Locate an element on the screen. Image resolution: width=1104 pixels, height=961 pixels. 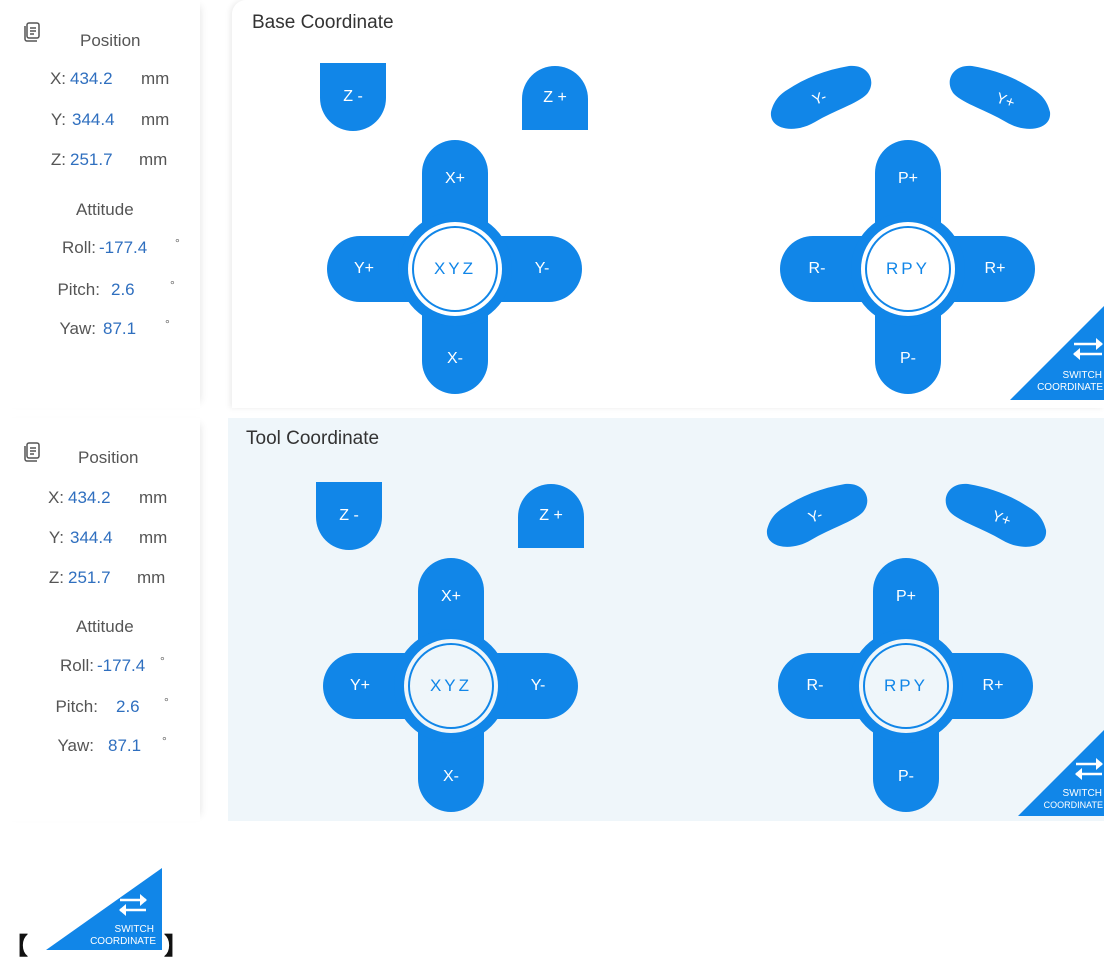
panel-title: Tool Coordinate is located at coordinates (313, 438).